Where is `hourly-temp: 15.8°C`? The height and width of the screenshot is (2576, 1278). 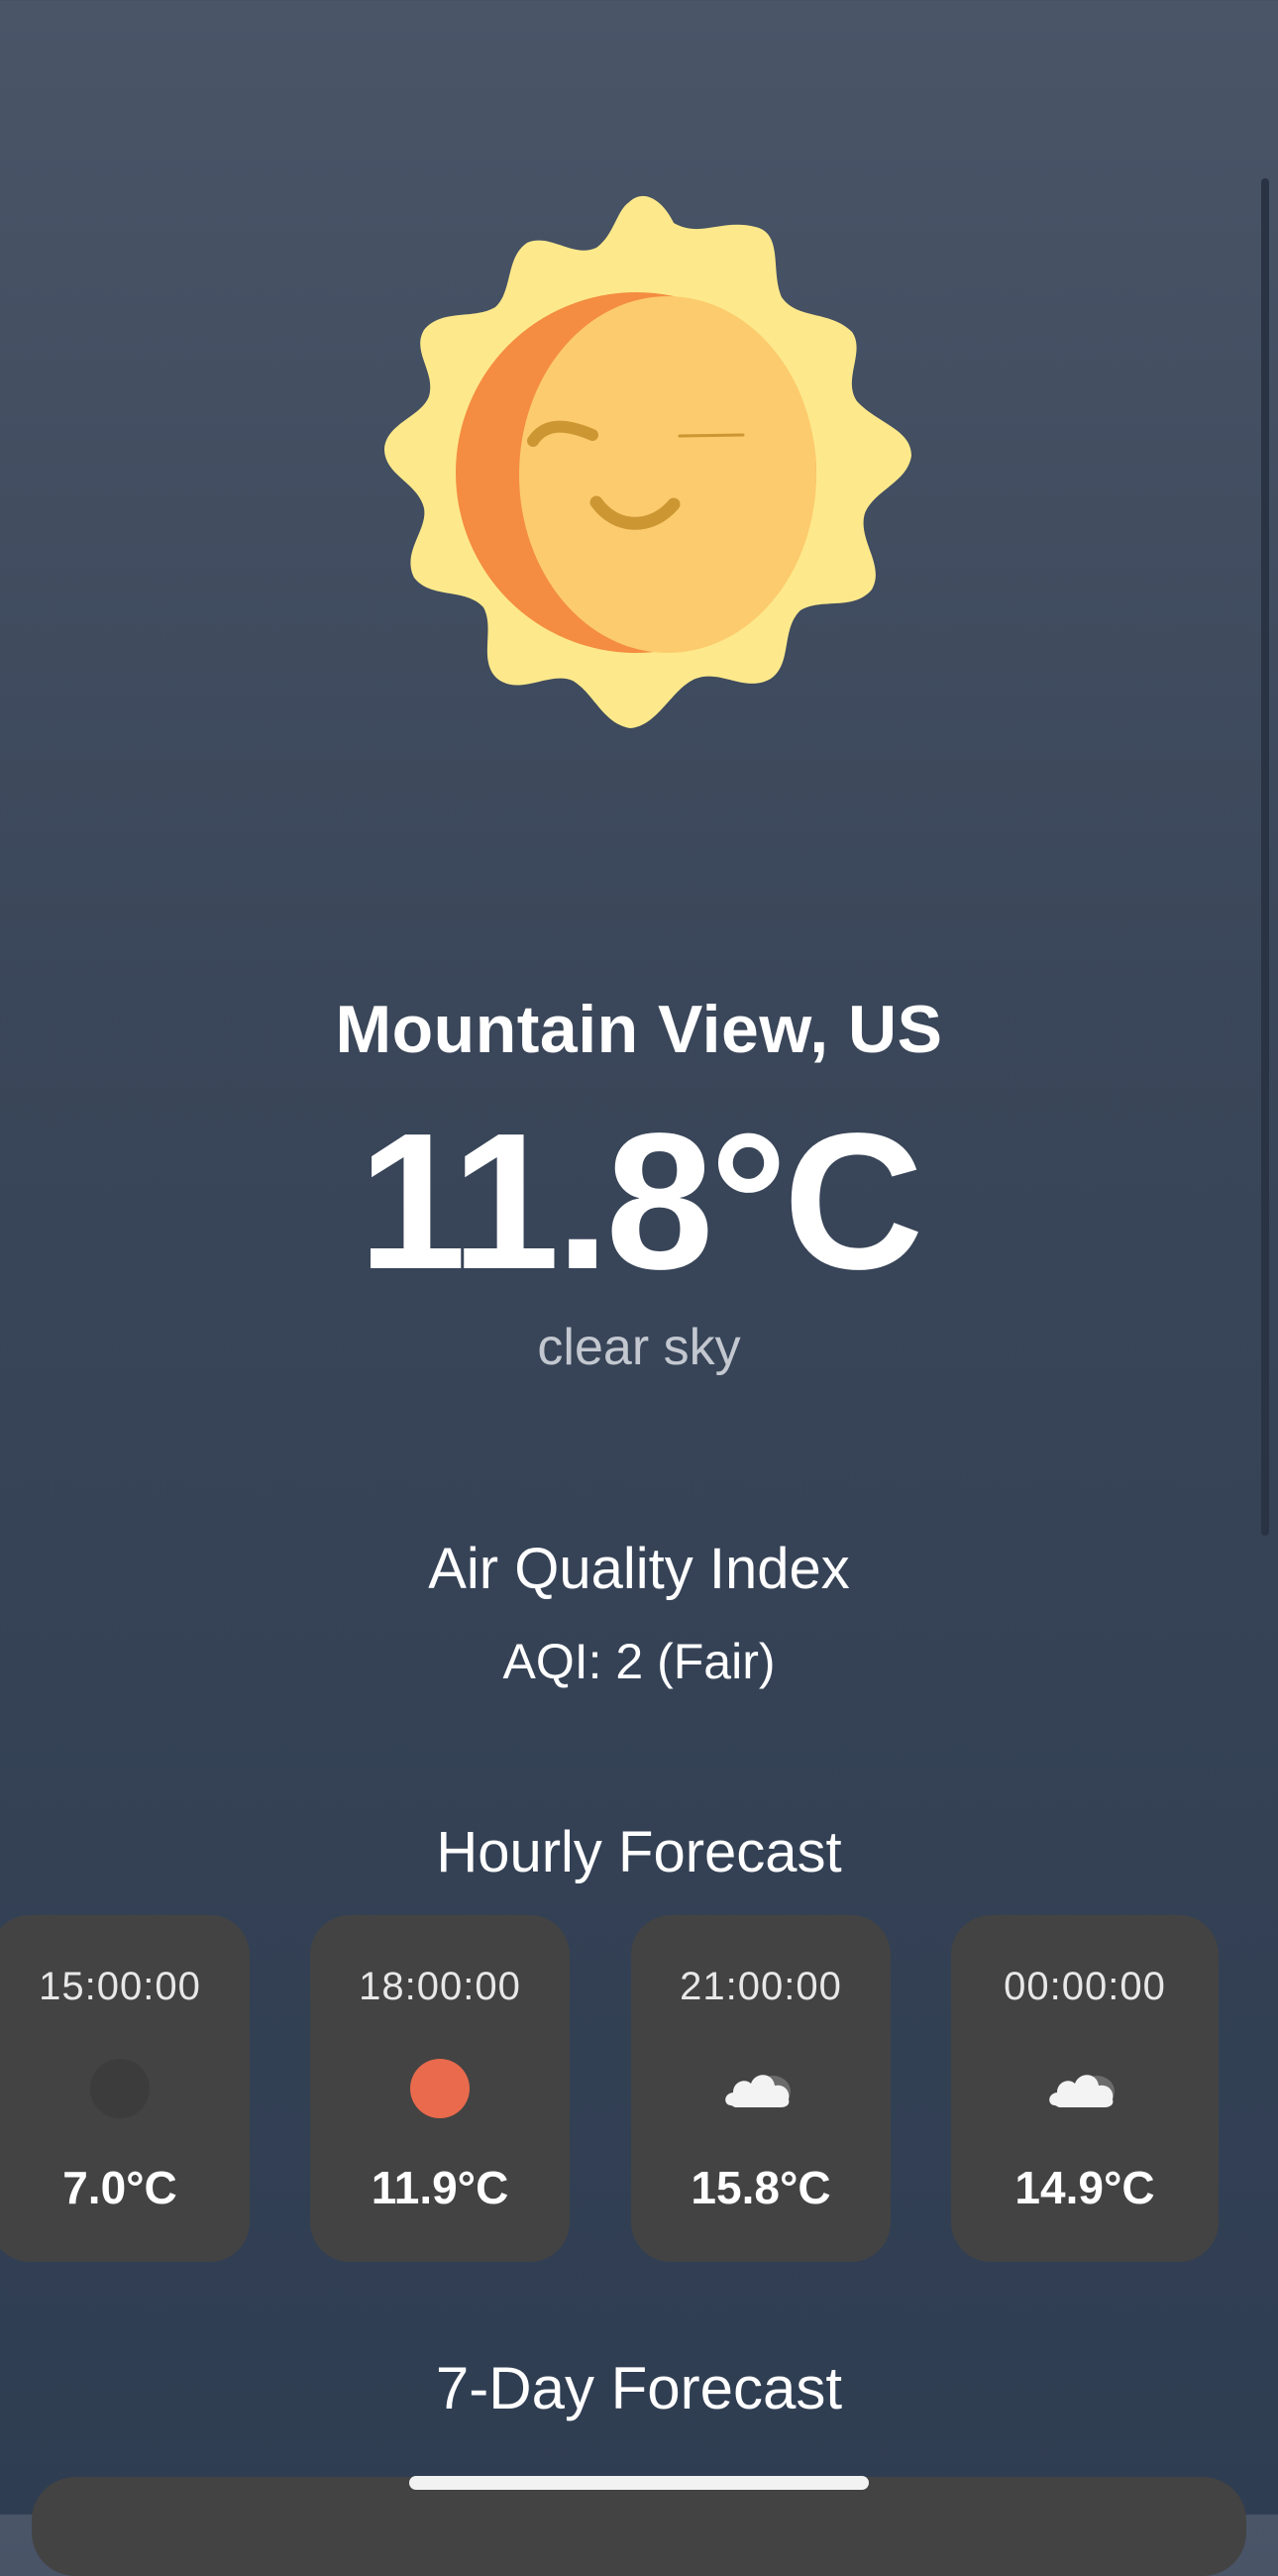 hourly-temp: 15.8°C is located at coordinates (761, 2187).